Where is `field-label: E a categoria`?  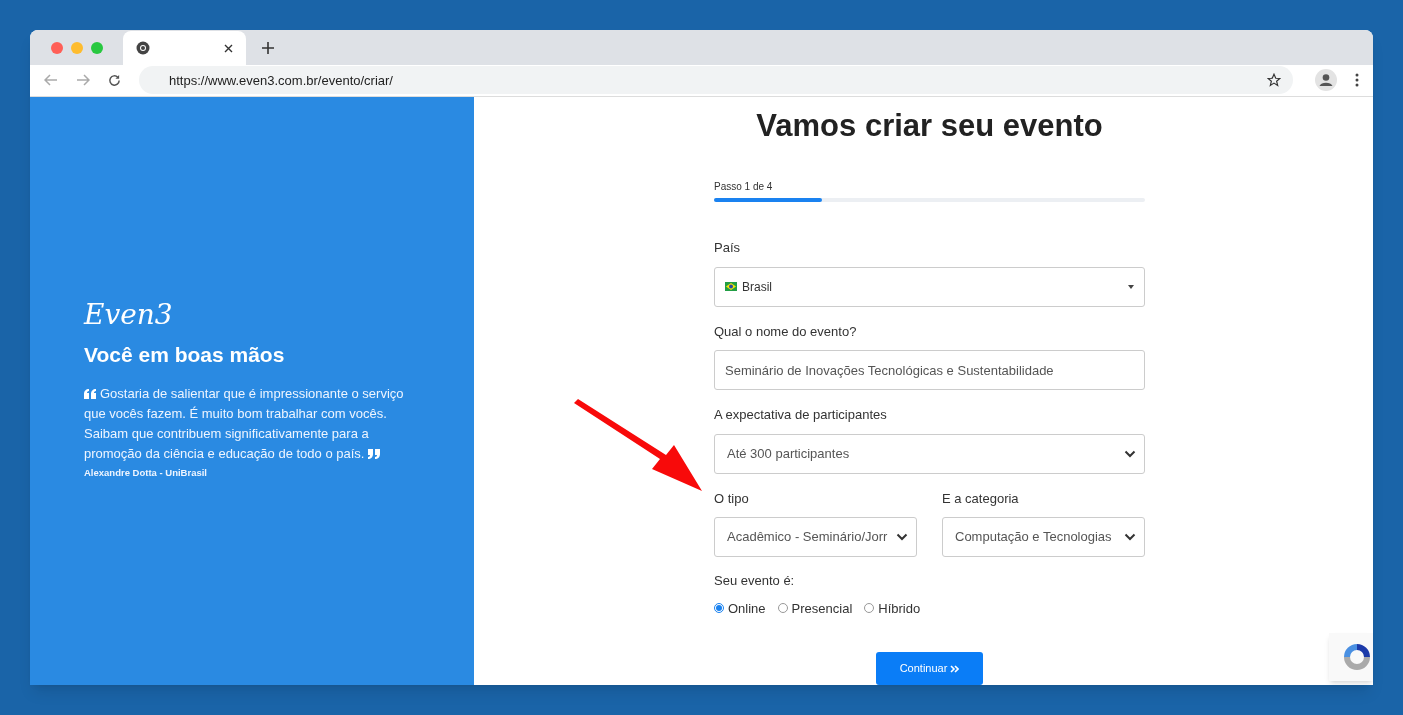
field-label: E a categoria is located at coordinates (981, 498).